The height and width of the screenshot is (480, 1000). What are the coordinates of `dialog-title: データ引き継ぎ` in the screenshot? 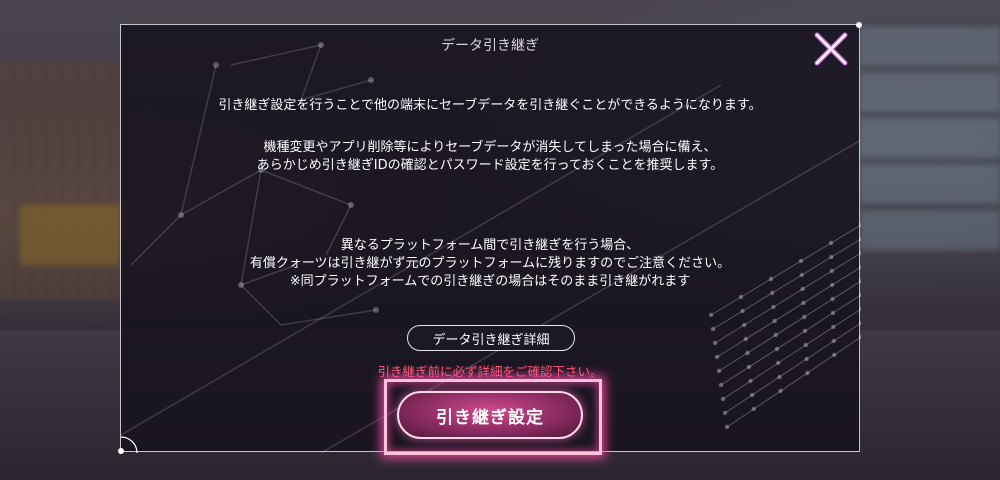 It's located at (490, 46).